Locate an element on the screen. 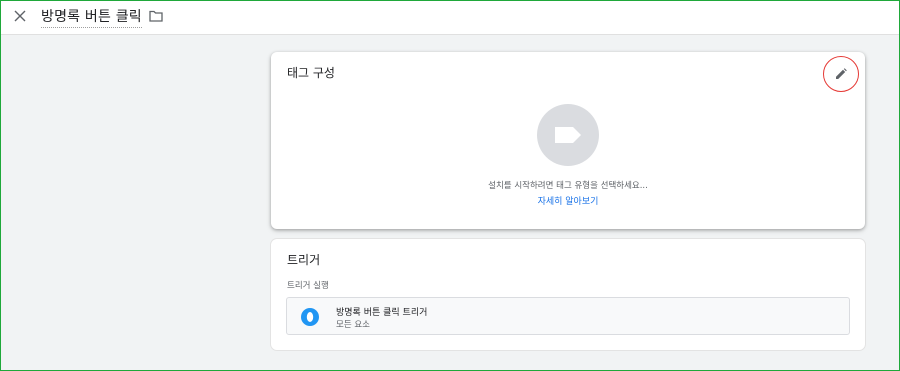 The width and height of the screenshot is (900, 371). firing-triggers-label: 트리거 실행 is located at coordinates (308, 286).